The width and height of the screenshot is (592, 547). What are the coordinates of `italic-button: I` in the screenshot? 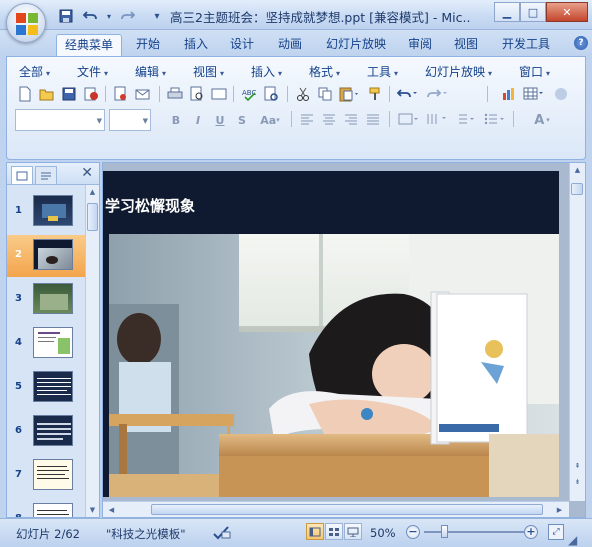 It's located at (198, 120).